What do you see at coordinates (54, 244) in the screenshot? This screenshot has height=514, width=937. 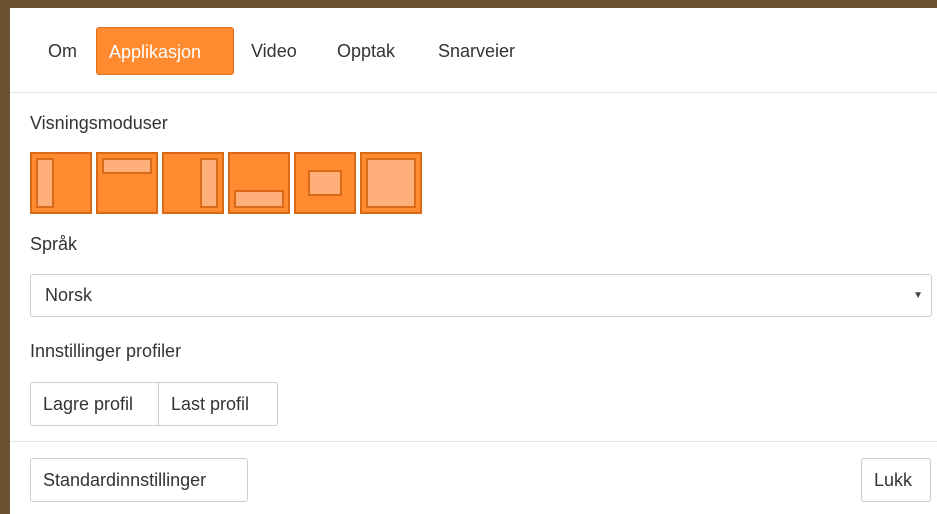 I see `language-label: Språk` at bounding box center [54, 244].